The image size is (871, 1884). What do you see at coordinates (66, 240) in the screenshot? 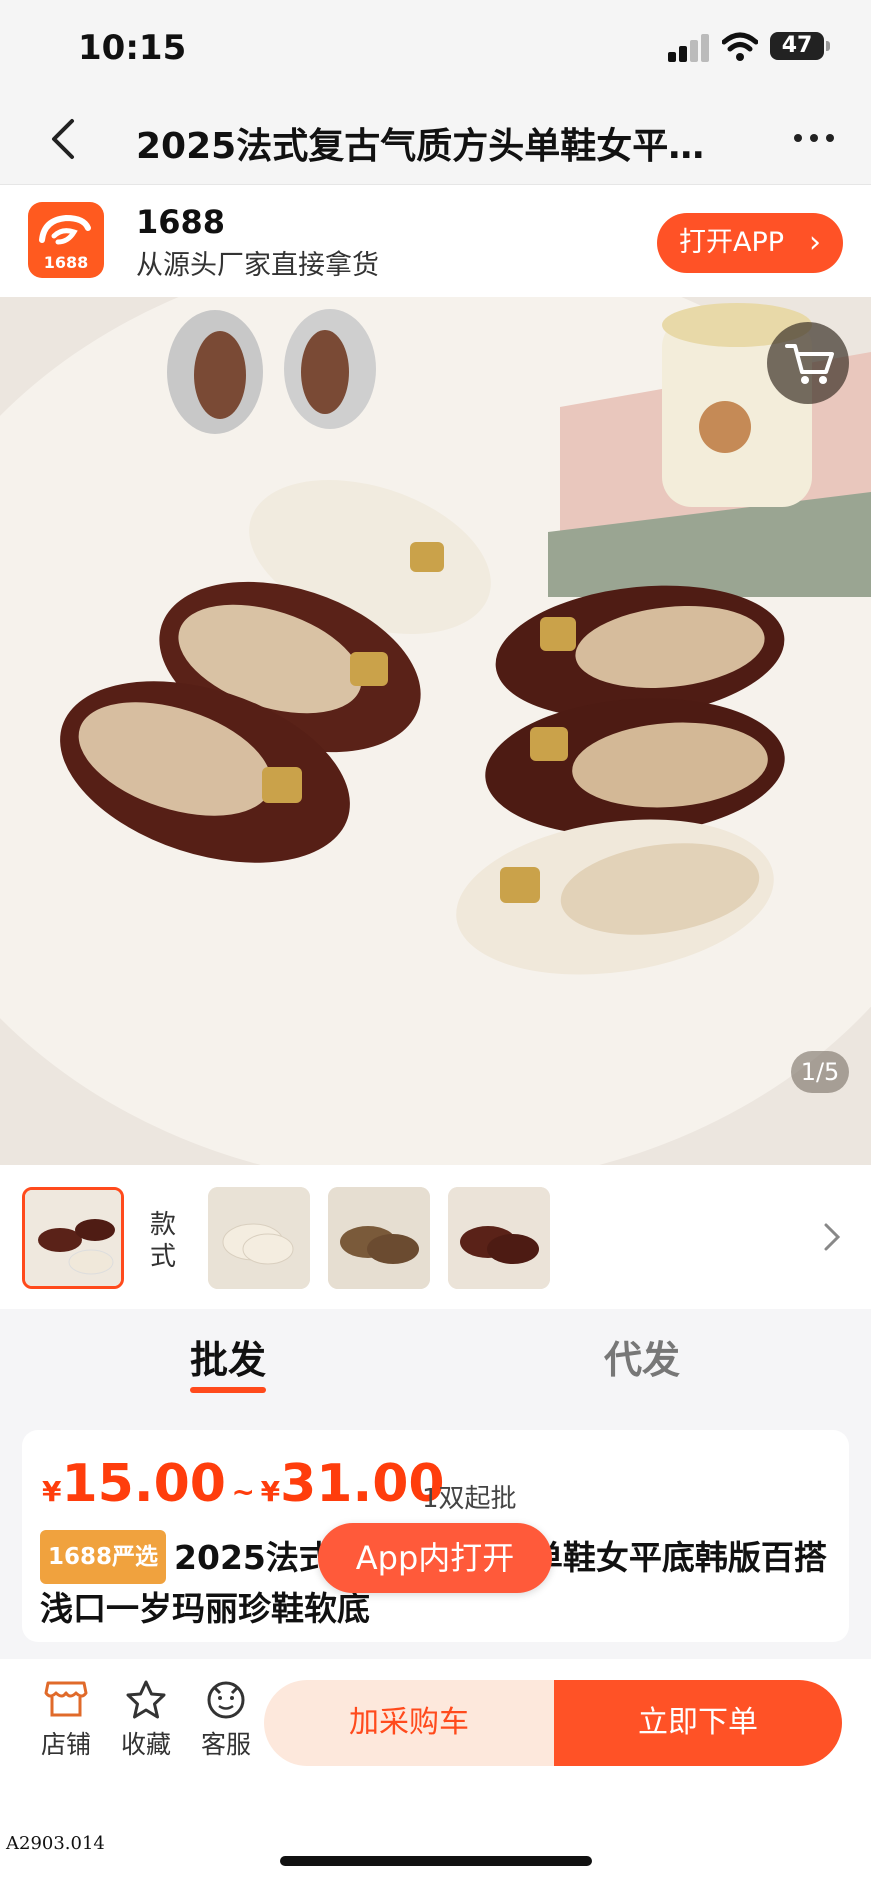
I see `app-logo: 1688` at bounding box center [66, 240].